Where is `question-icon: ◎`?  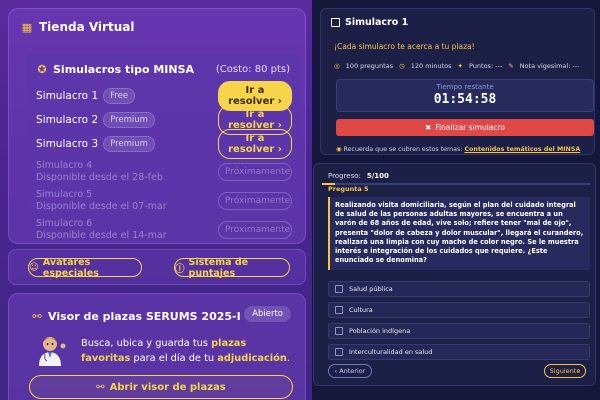 question-icon: ◎ is located at coordinates (337, 66).